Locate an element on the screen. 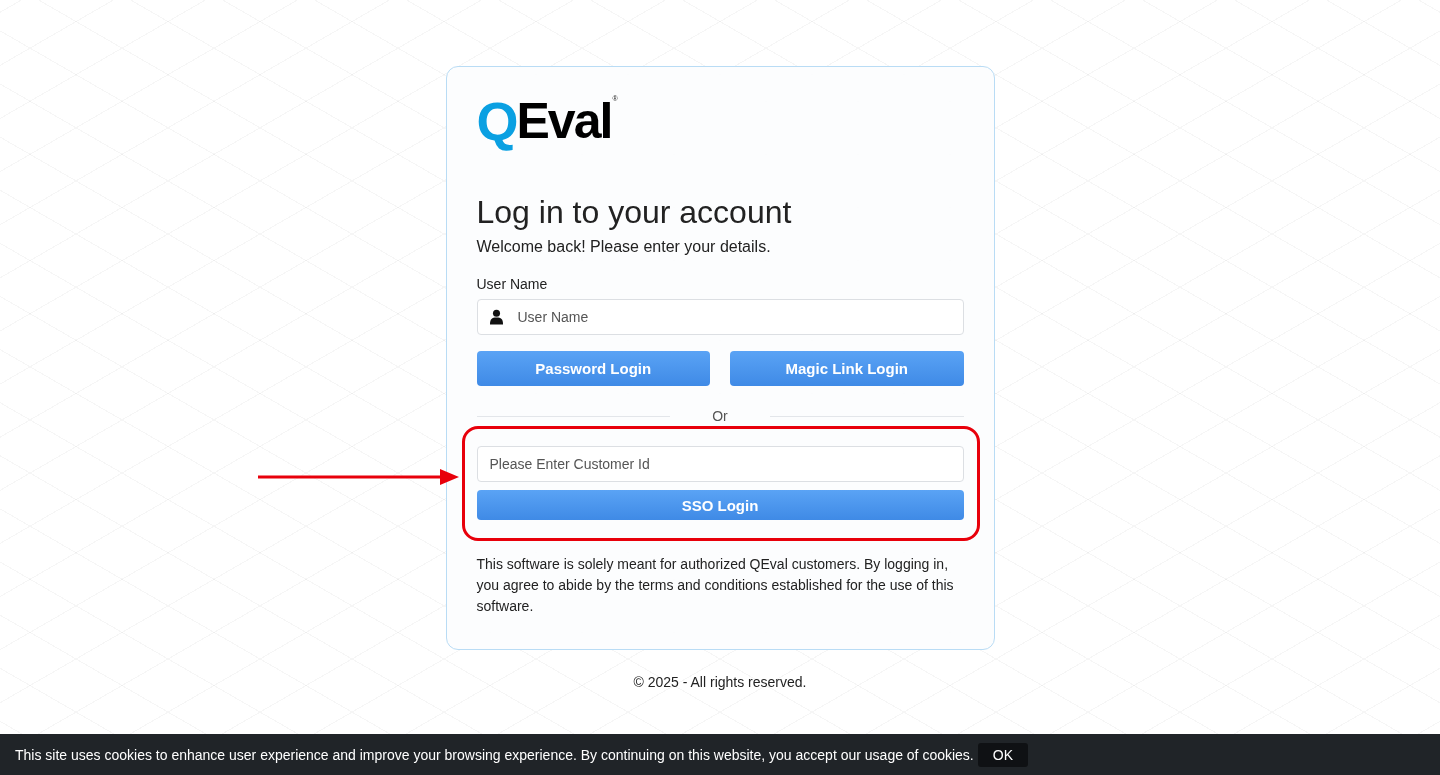 This screenshot has width=1440, height=775. notice-text: This software is solely meant for authorized QEval customers. By logging in, you agree to abide by the terms and conditions established for the use of this software. is located at coordinates (715, 585).